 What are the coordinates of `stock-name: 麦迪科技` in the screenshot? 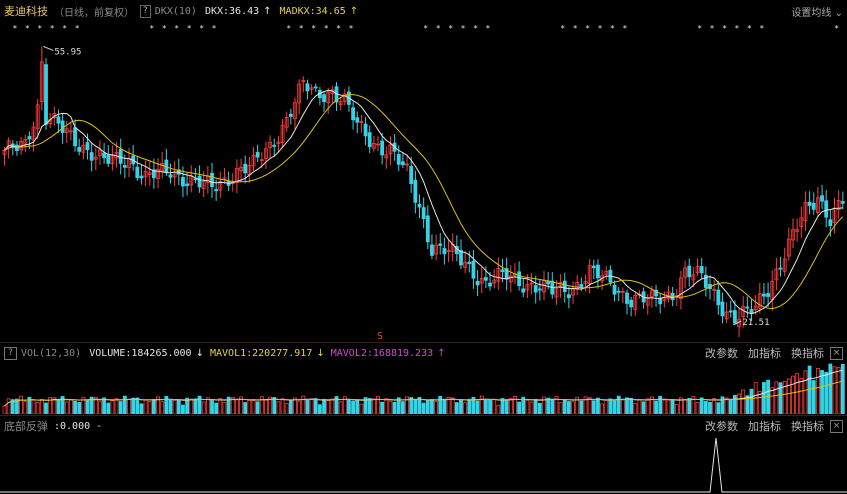 It's located at (26, 11).